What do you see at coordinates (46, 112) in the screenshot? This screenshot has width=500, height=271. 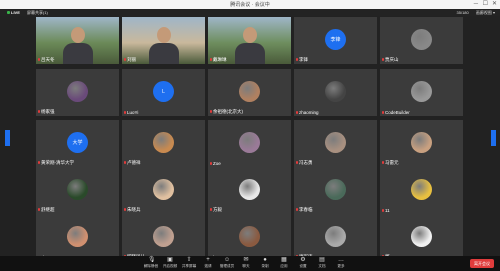 I see `participant-name: 杨家强` at bounding box center [46, 112].